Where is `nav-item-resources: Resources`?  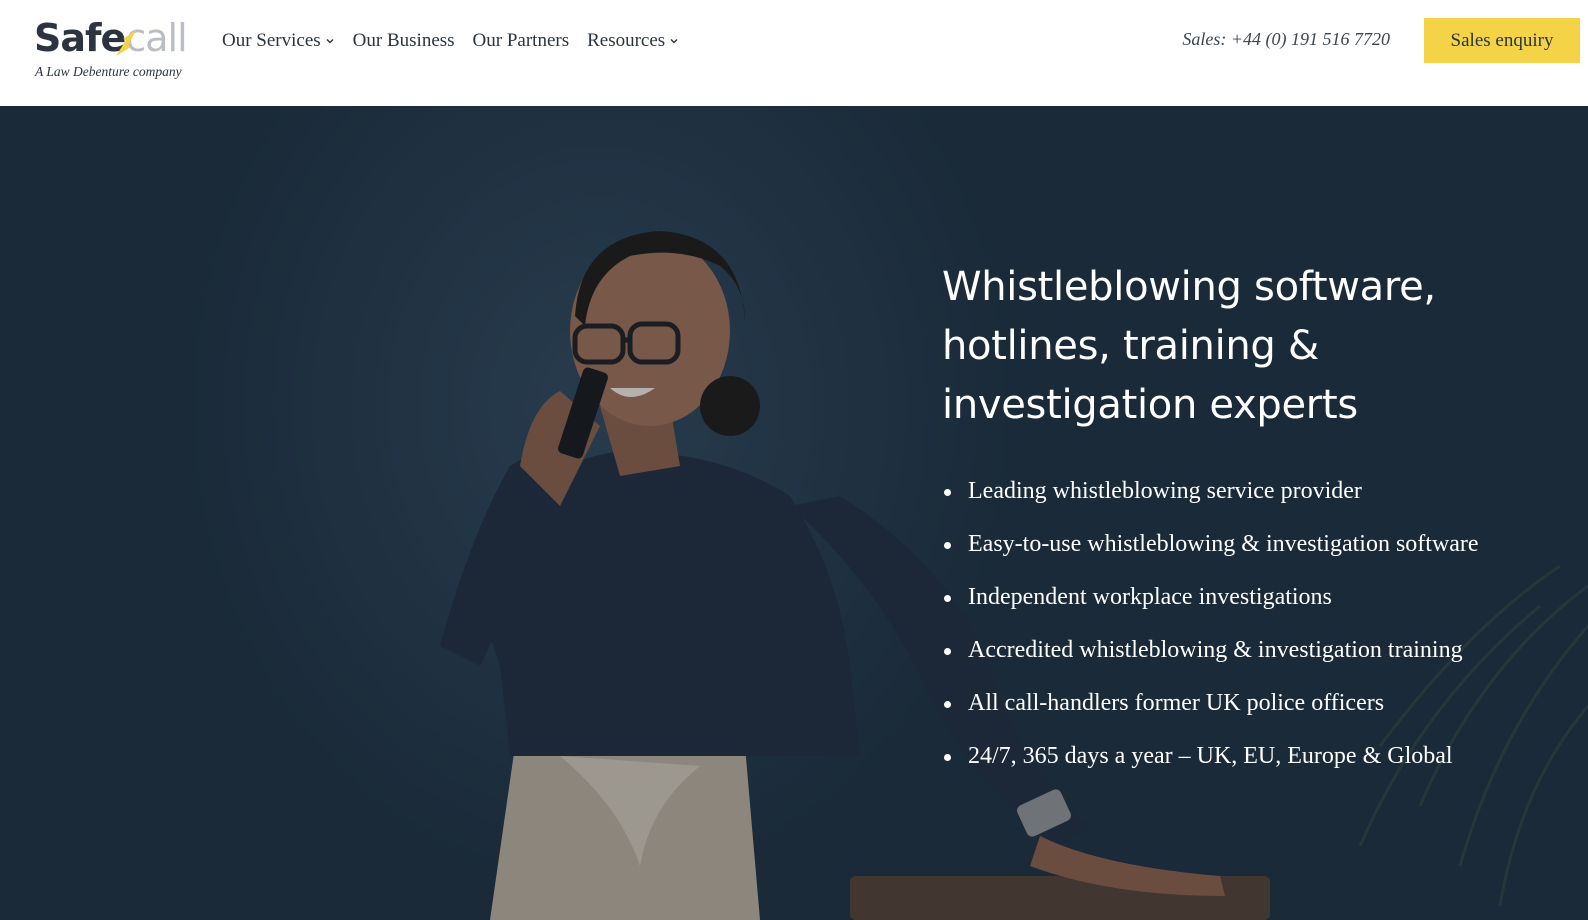 nav-item-resources: Resources is located at coordinates (633, 41).